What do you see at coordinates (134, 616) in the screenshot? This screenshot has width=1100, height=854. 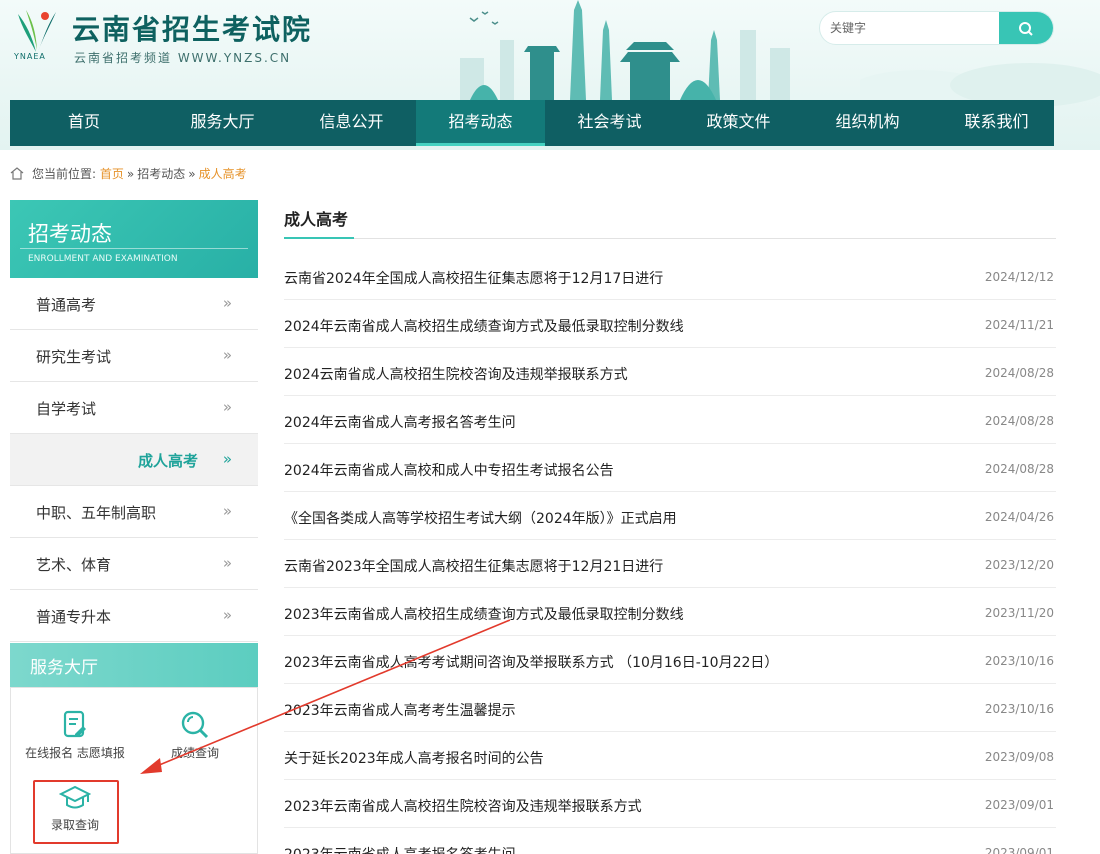 I see `sidebar-item-upgrade-bachelor: 普通专升本 »` at bounding box center [134, 616].